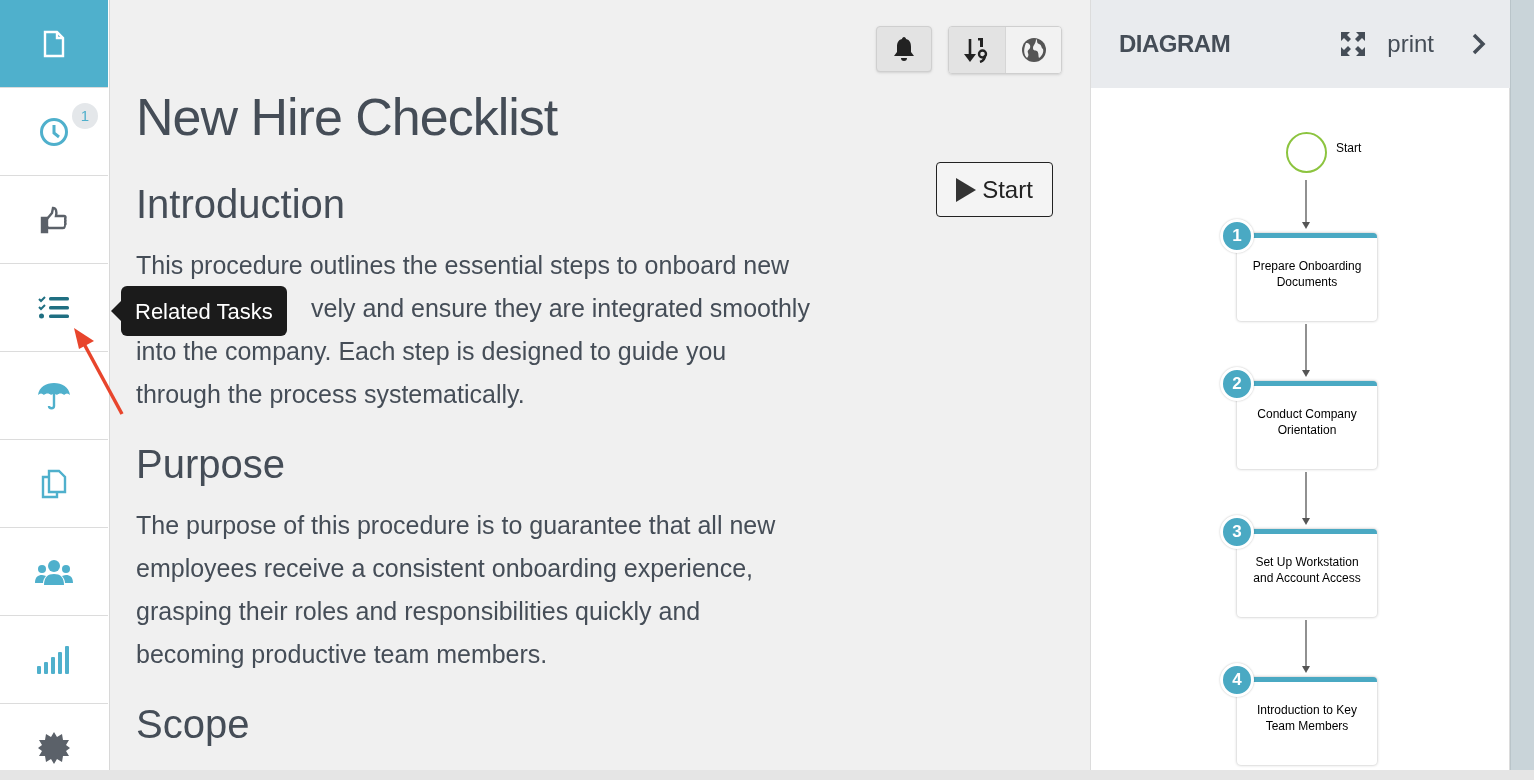 This screenshot has width=1534, height=780. What do you see at coordinates (85, 116) in the screenshot?
I see `notification-badge: 1` at bounding box center [85, 116].